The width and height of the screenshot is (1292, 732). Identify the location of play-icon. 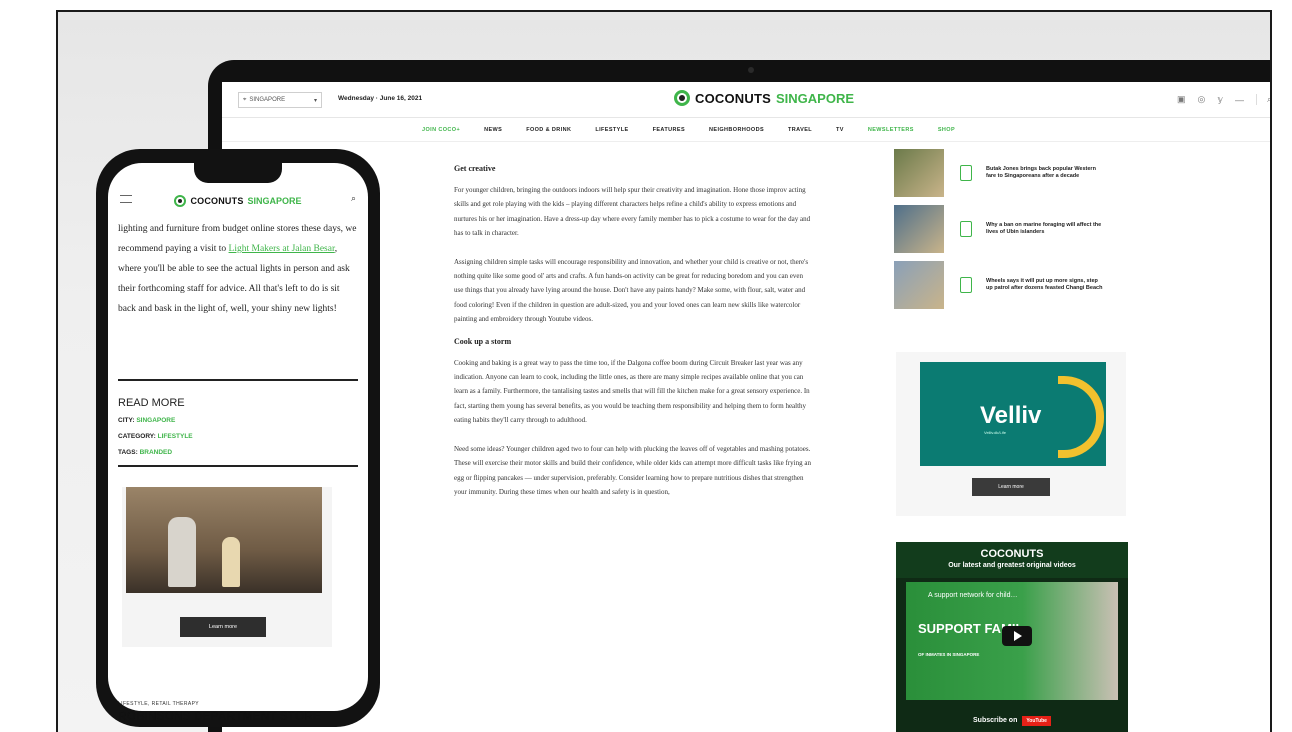
(1017, 636).